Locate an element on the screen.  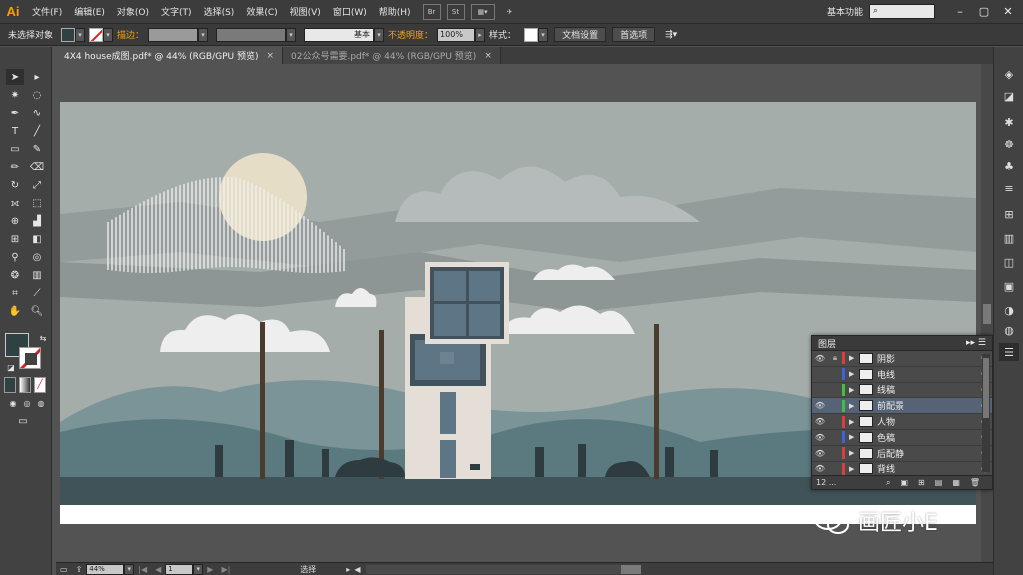
layers-panel-icon: ☰ is located at coordinates (1009, 352).